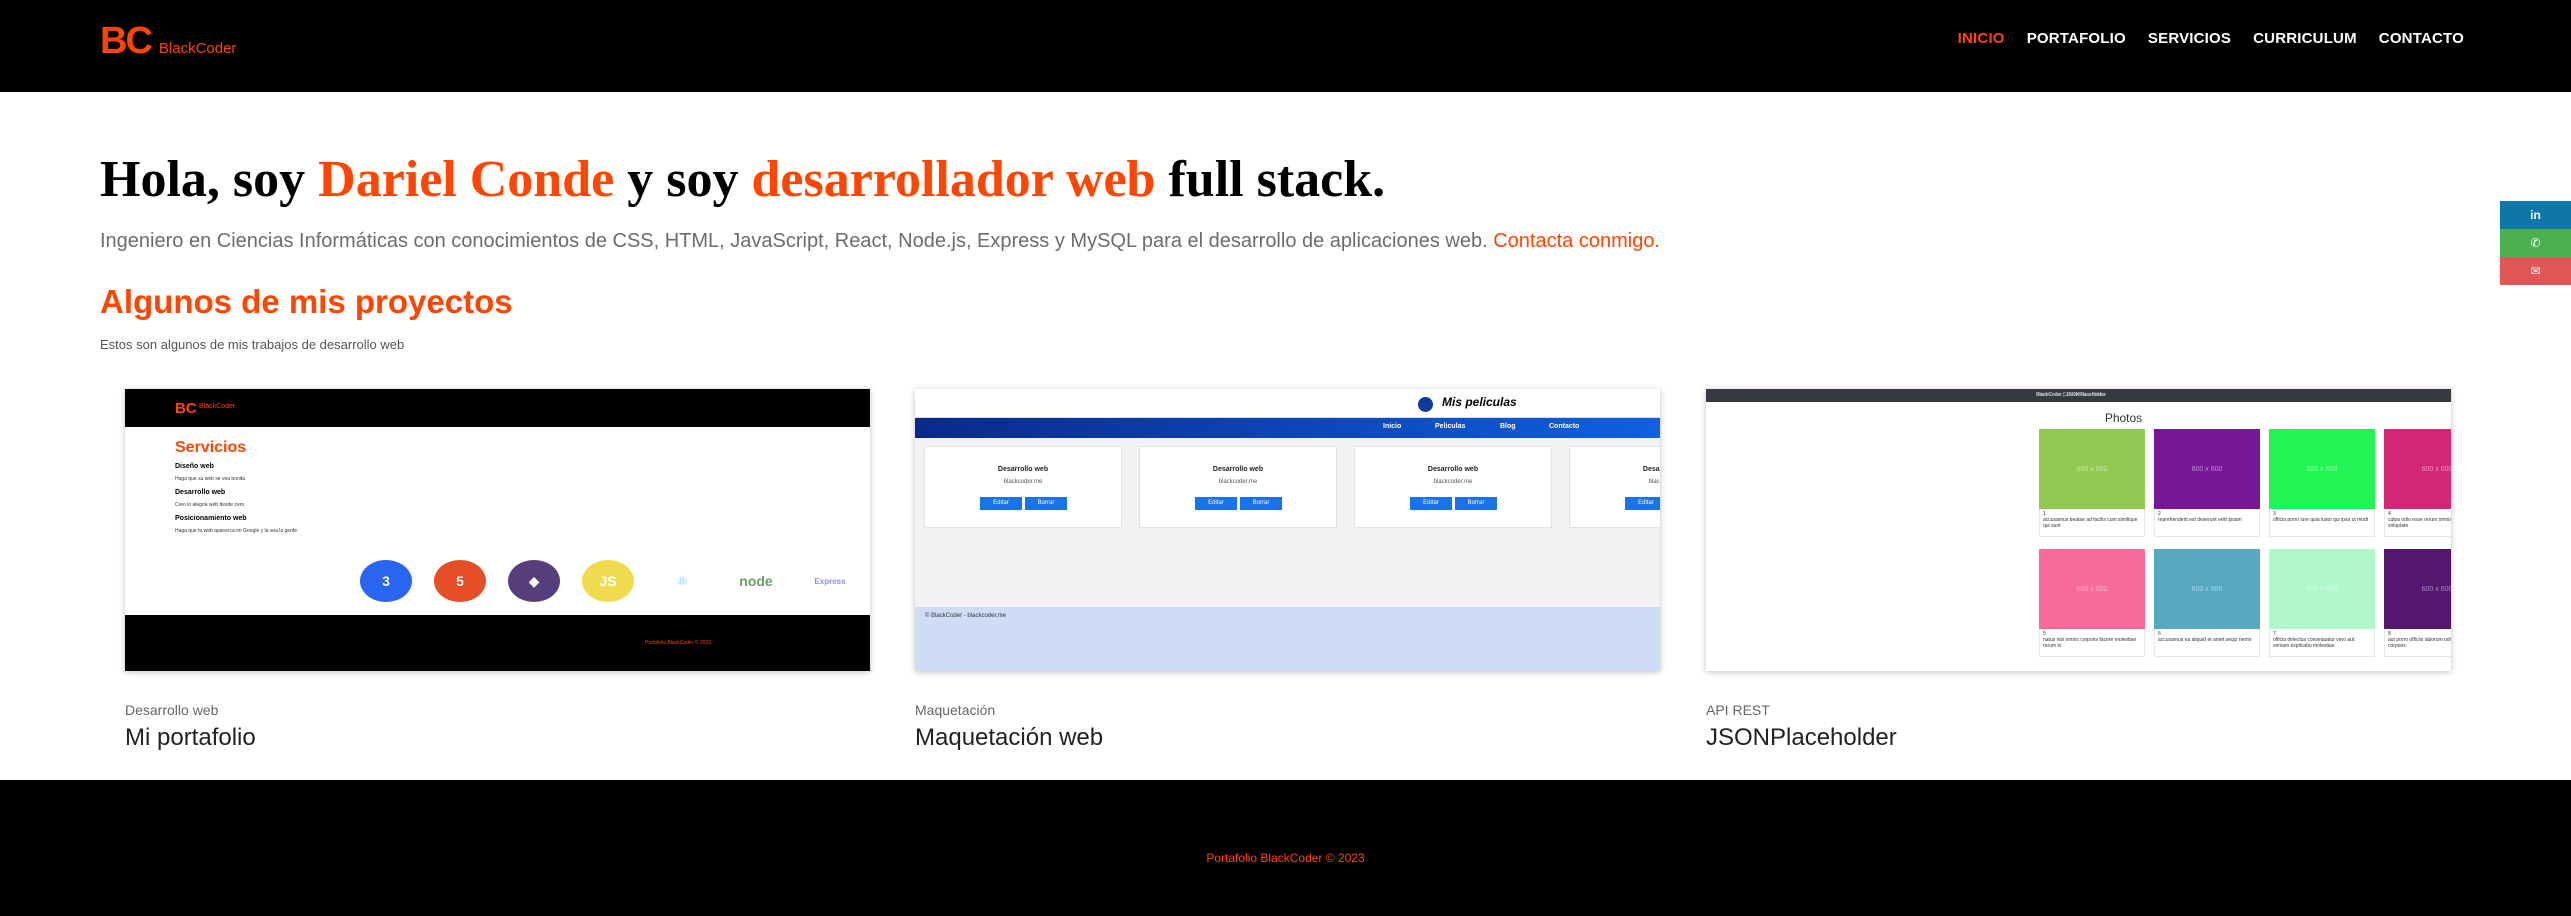  Describe the element at coordinates (168, 41) in the screenshot. I see `brand-link: BC BlackCoder` at that location.